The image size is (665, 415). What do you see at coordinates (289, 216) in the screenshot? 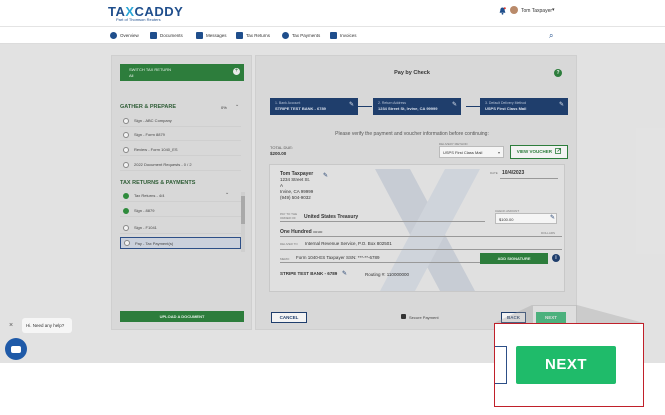
I see `pay-to-label: PAY TO THE ORDER OF` at bounding box center [289, 216].